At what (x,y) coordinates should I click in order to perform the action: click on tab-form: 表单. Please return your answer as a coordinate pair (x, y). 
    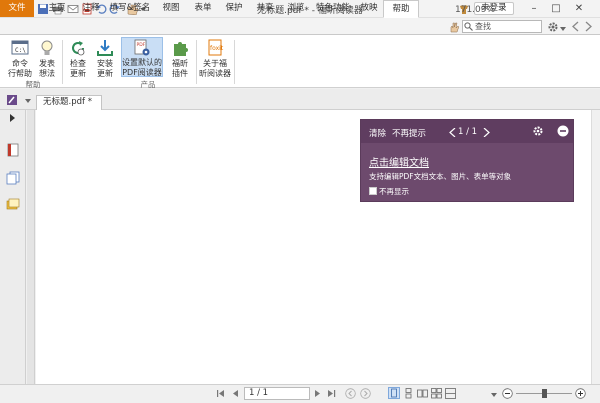
    Looking at the image, I should click on (203, 8).